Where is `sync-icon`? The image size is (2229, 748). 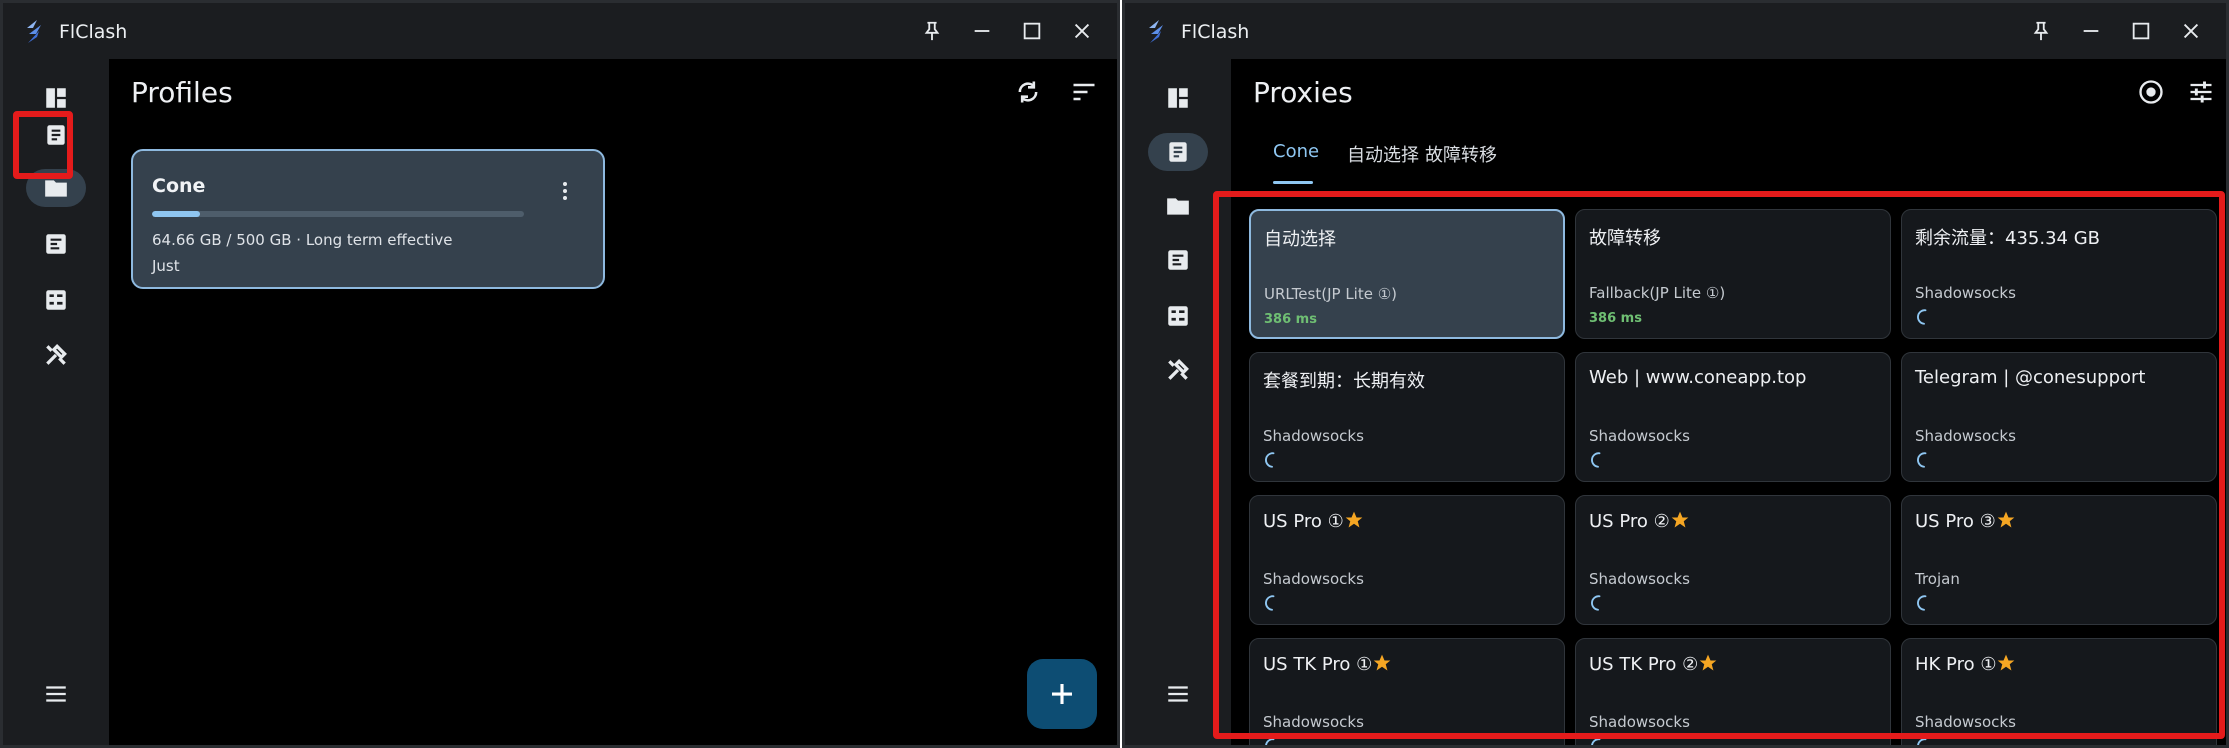
sync-icon is located at coordinates (1028, 92).